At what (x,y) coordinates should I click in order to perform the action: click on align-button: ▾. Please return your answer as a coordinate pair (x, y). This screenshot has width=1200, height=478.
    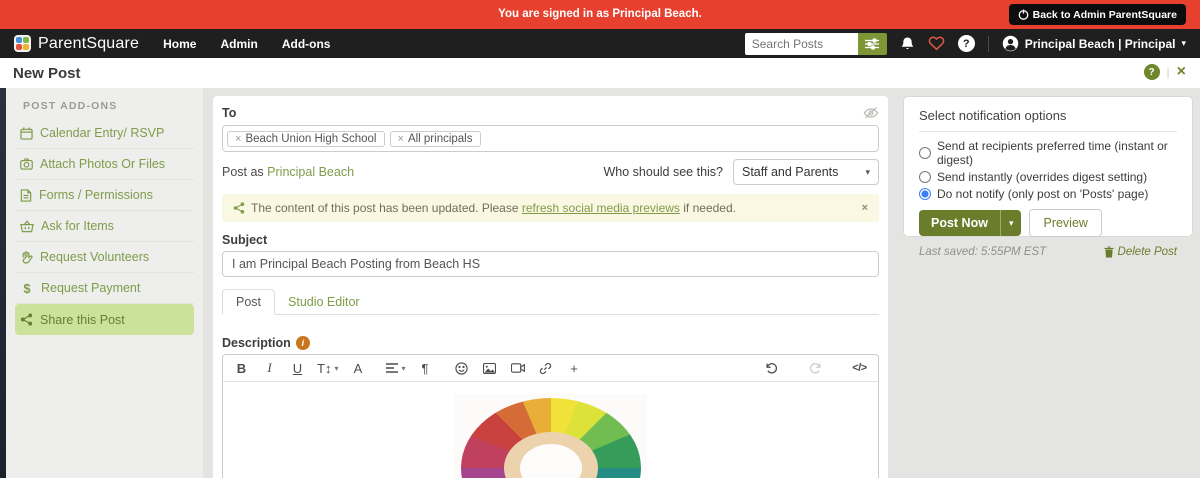
    Looking at the image, I should click on (395, 368).